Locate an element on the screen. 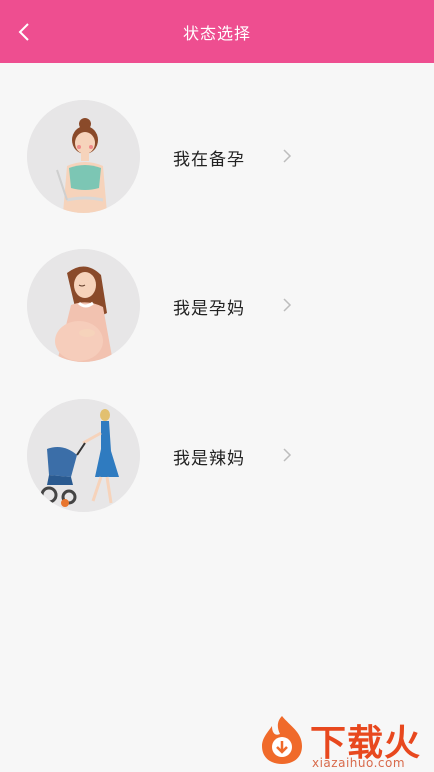  app-header: 状态选择 is located at coordinates (217, 31).